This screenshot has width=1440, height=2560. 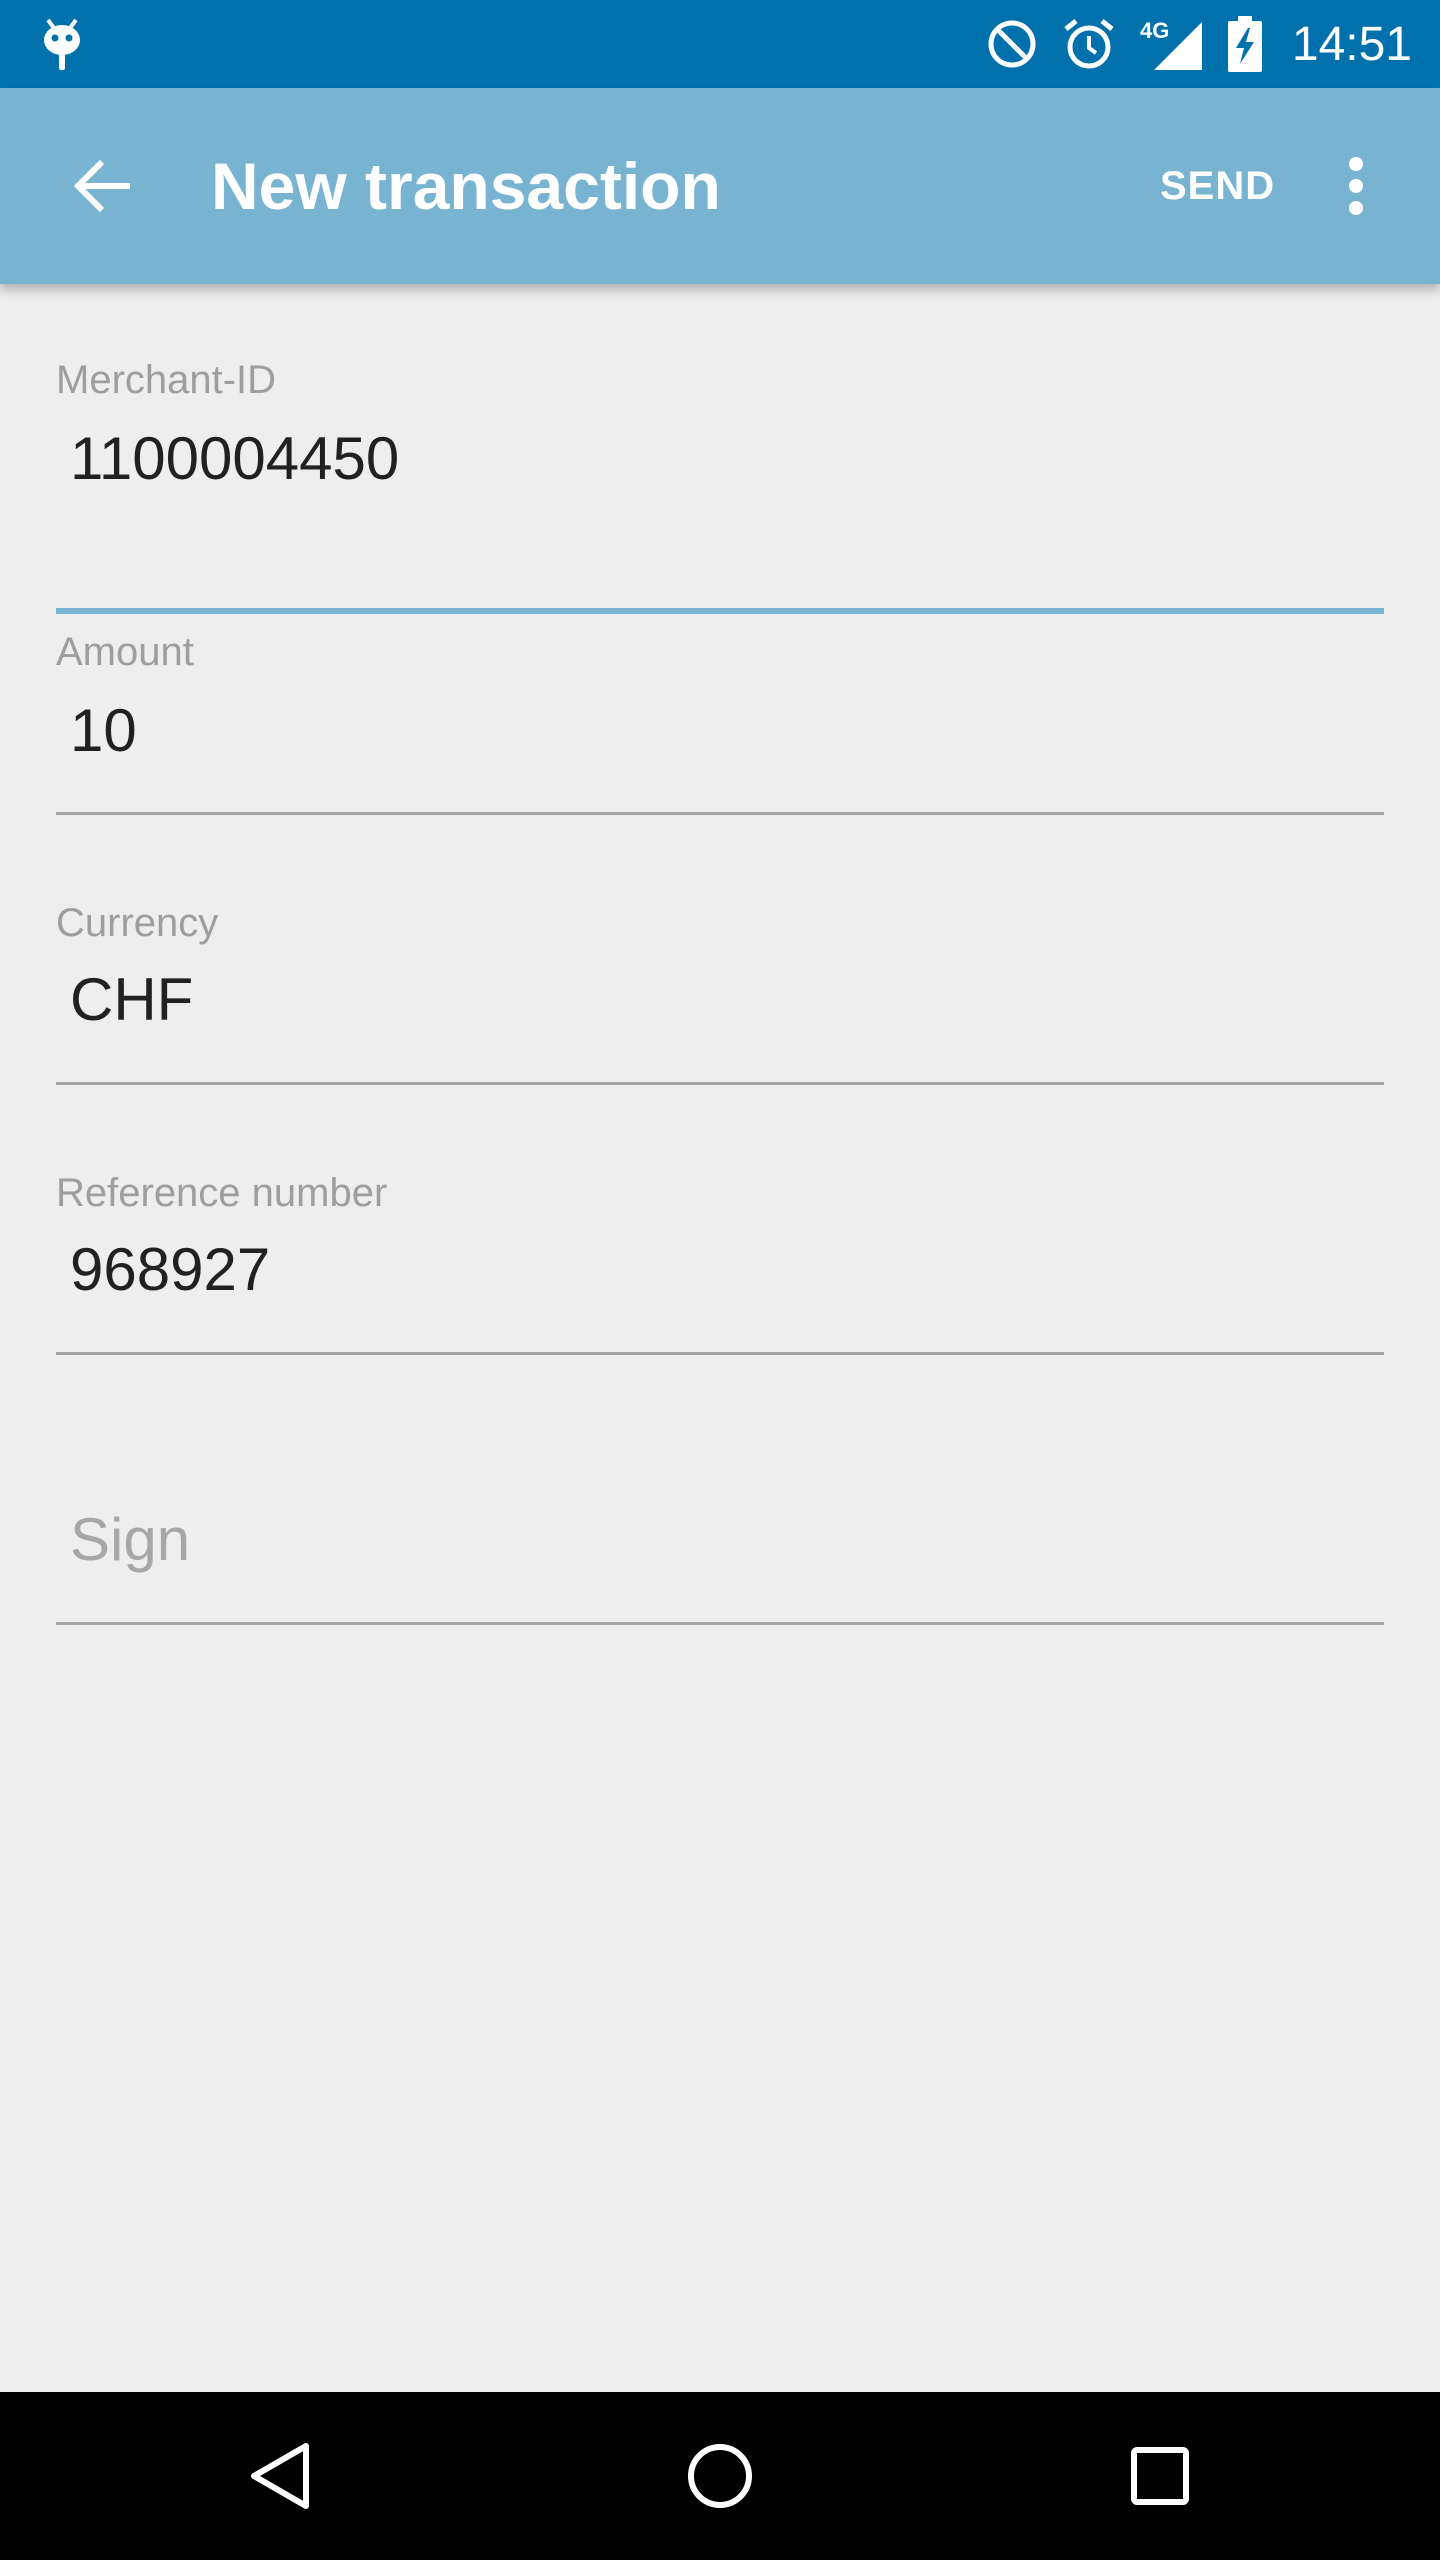 What do you see at coordinates (125, 652) in the screenshot?
I see `amount-label: Amount` at bounding box center [125, 652].